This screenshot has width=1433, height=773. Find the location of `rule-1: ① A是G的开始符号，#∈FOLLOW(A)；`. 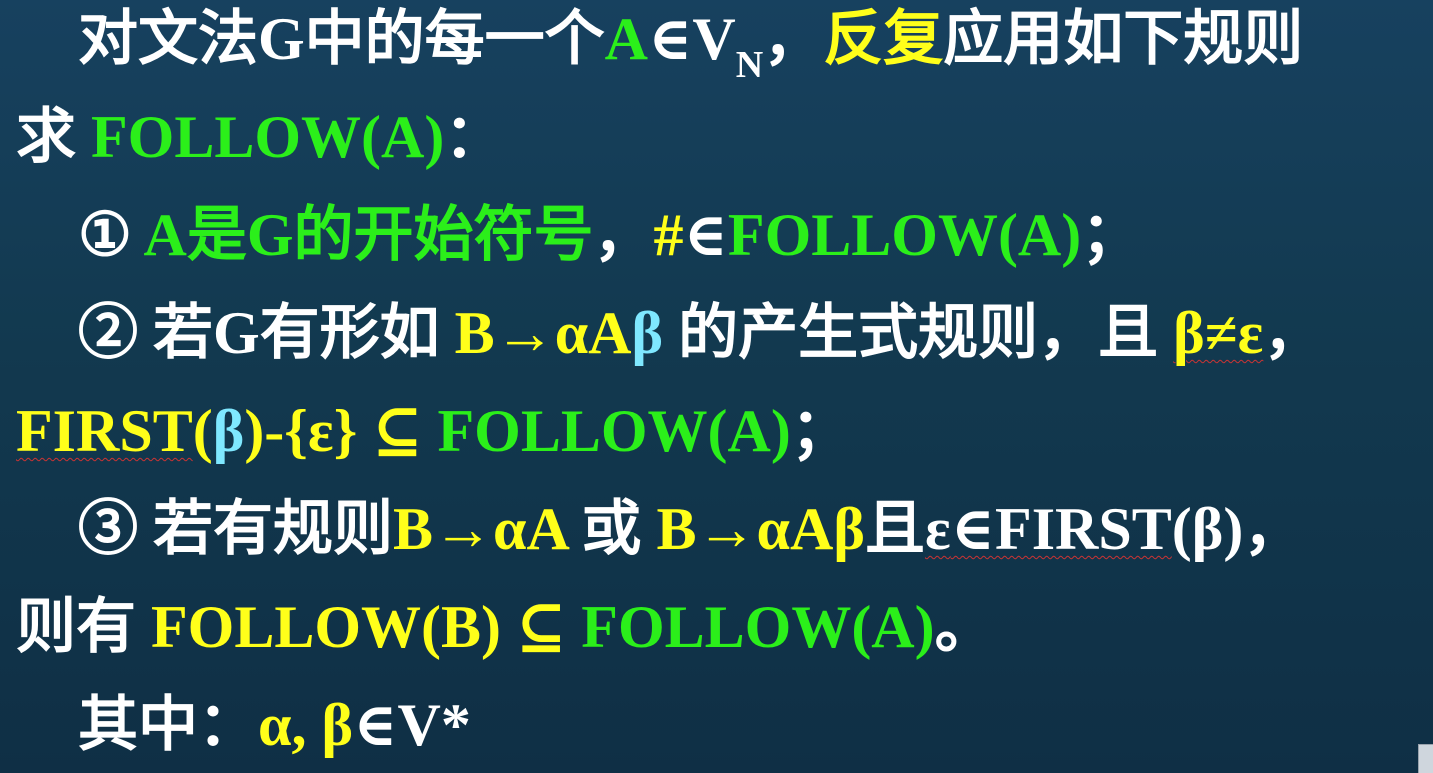

rule-1: ① A是G的开始符号，#∈FOLLOW(A)； is located at coordinates (609, 235).